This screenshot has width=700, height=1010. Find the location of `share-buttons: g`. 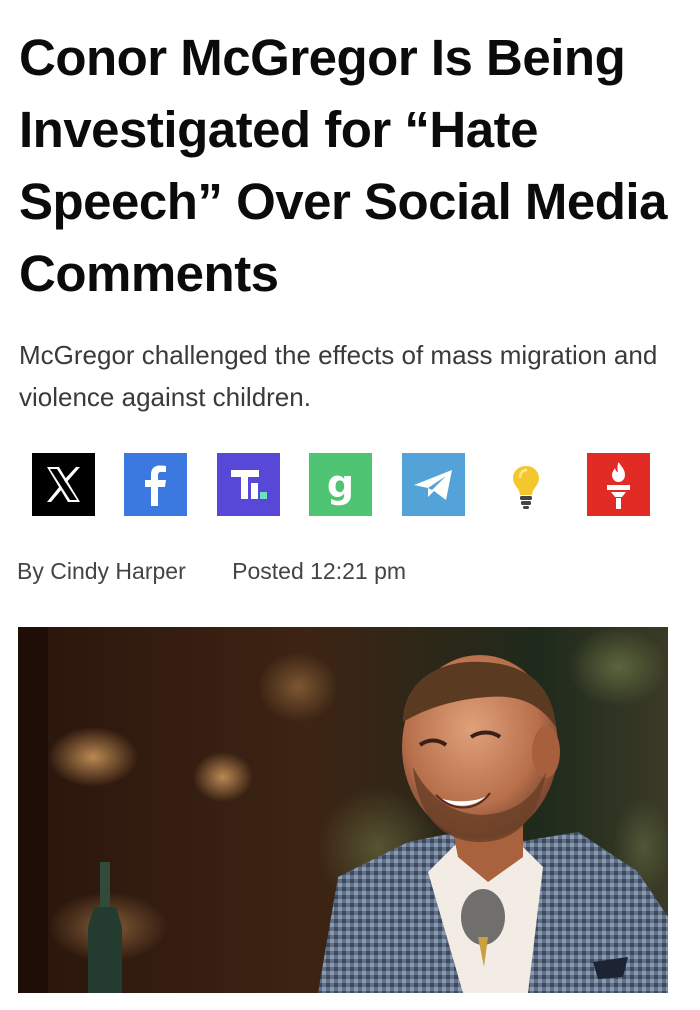

share-buttons: g is located at coordinates (342, 485).